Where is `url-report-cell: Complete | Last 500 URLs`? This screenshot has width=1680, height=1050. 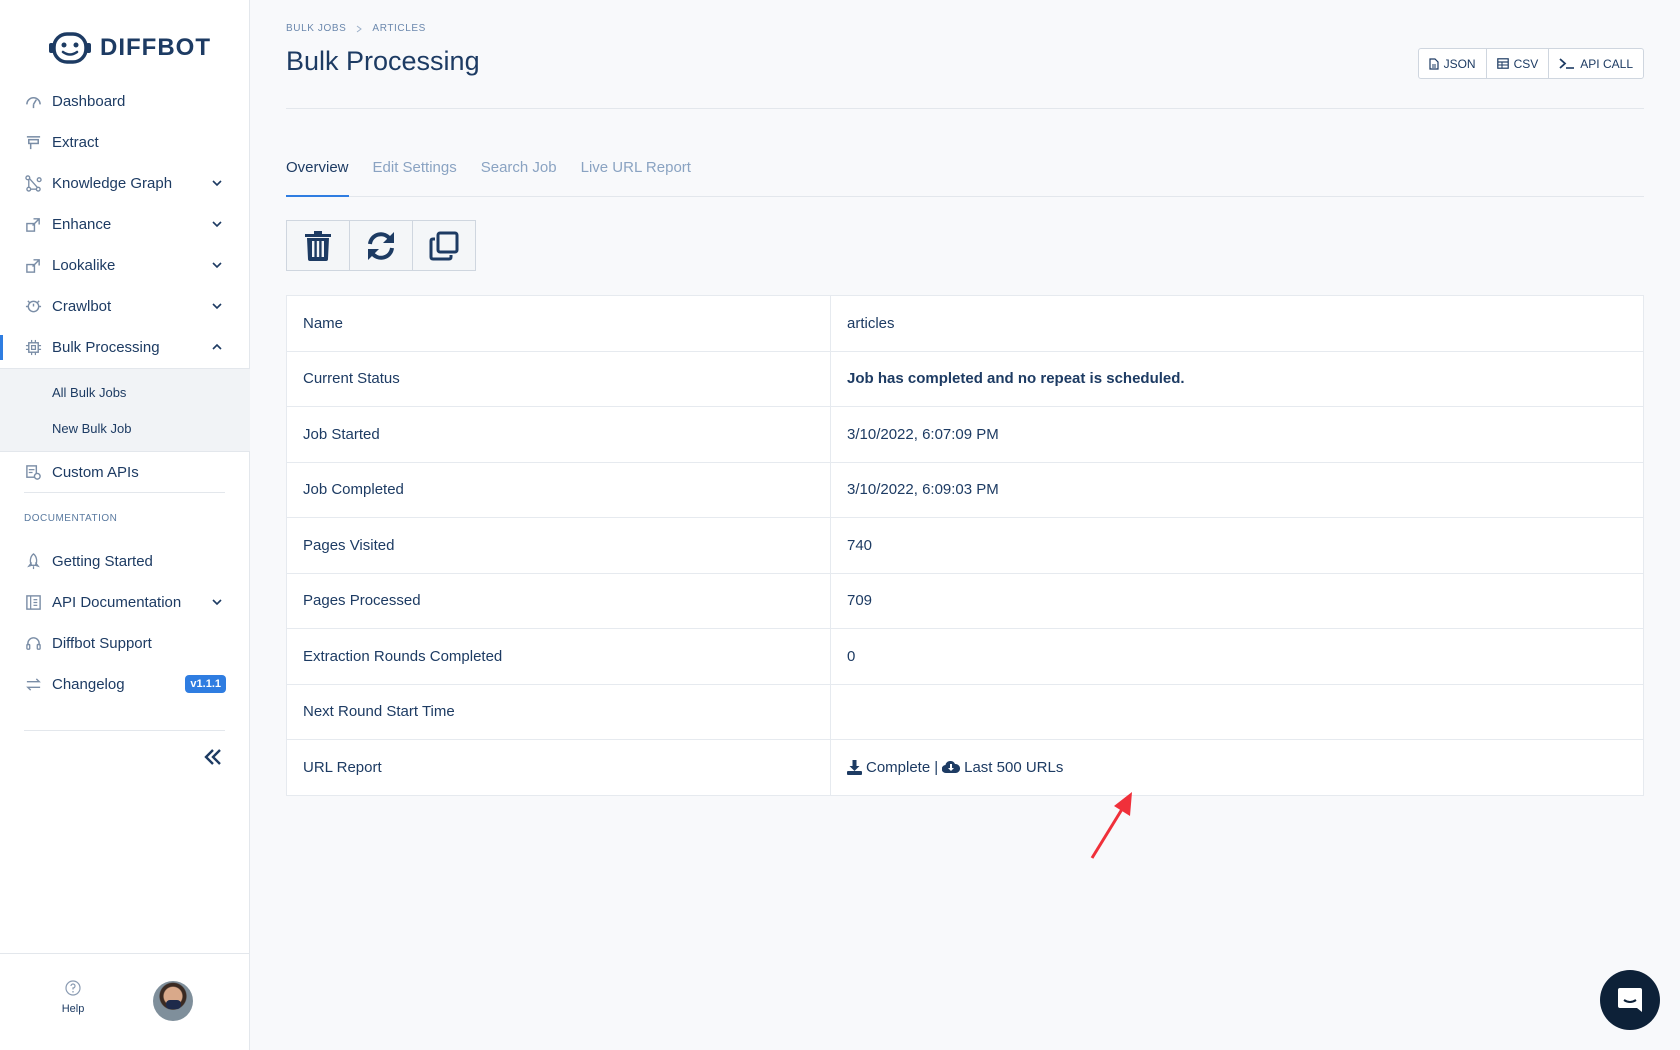 url-report-cell: Complete | Last 500 URLs is located at coordinates (1237, 767).